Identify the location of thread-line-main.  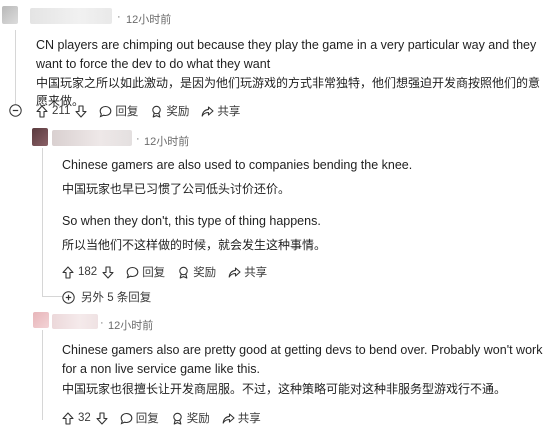
(15, 70).